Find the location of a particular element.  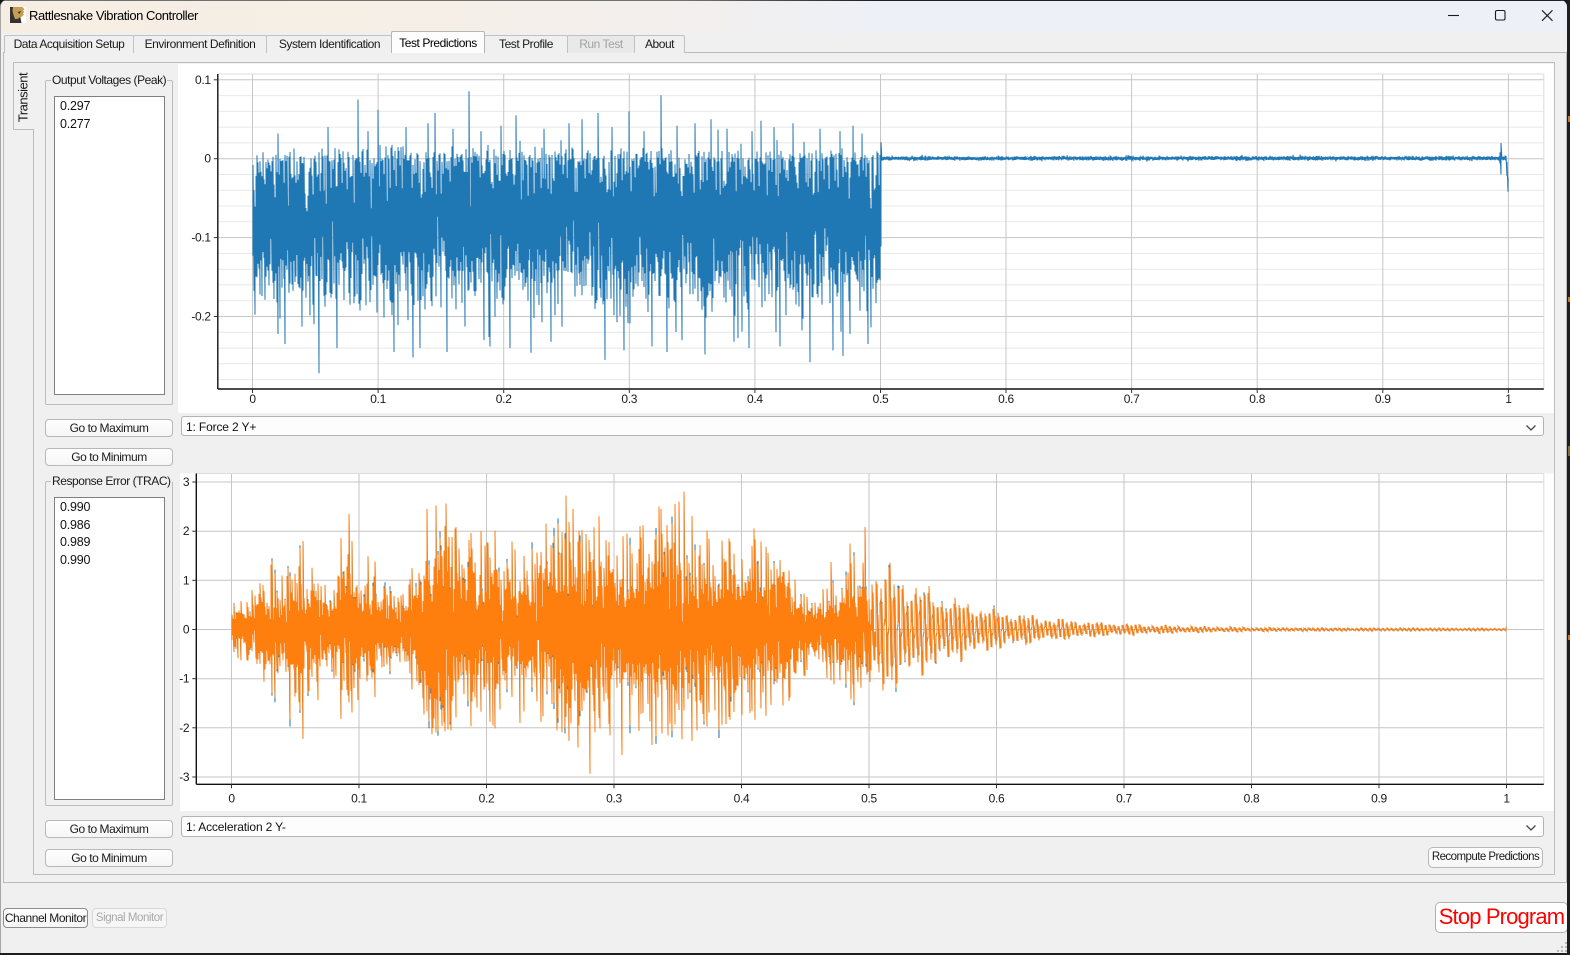

svg-text: 3 is located at coordinates (186, 482).